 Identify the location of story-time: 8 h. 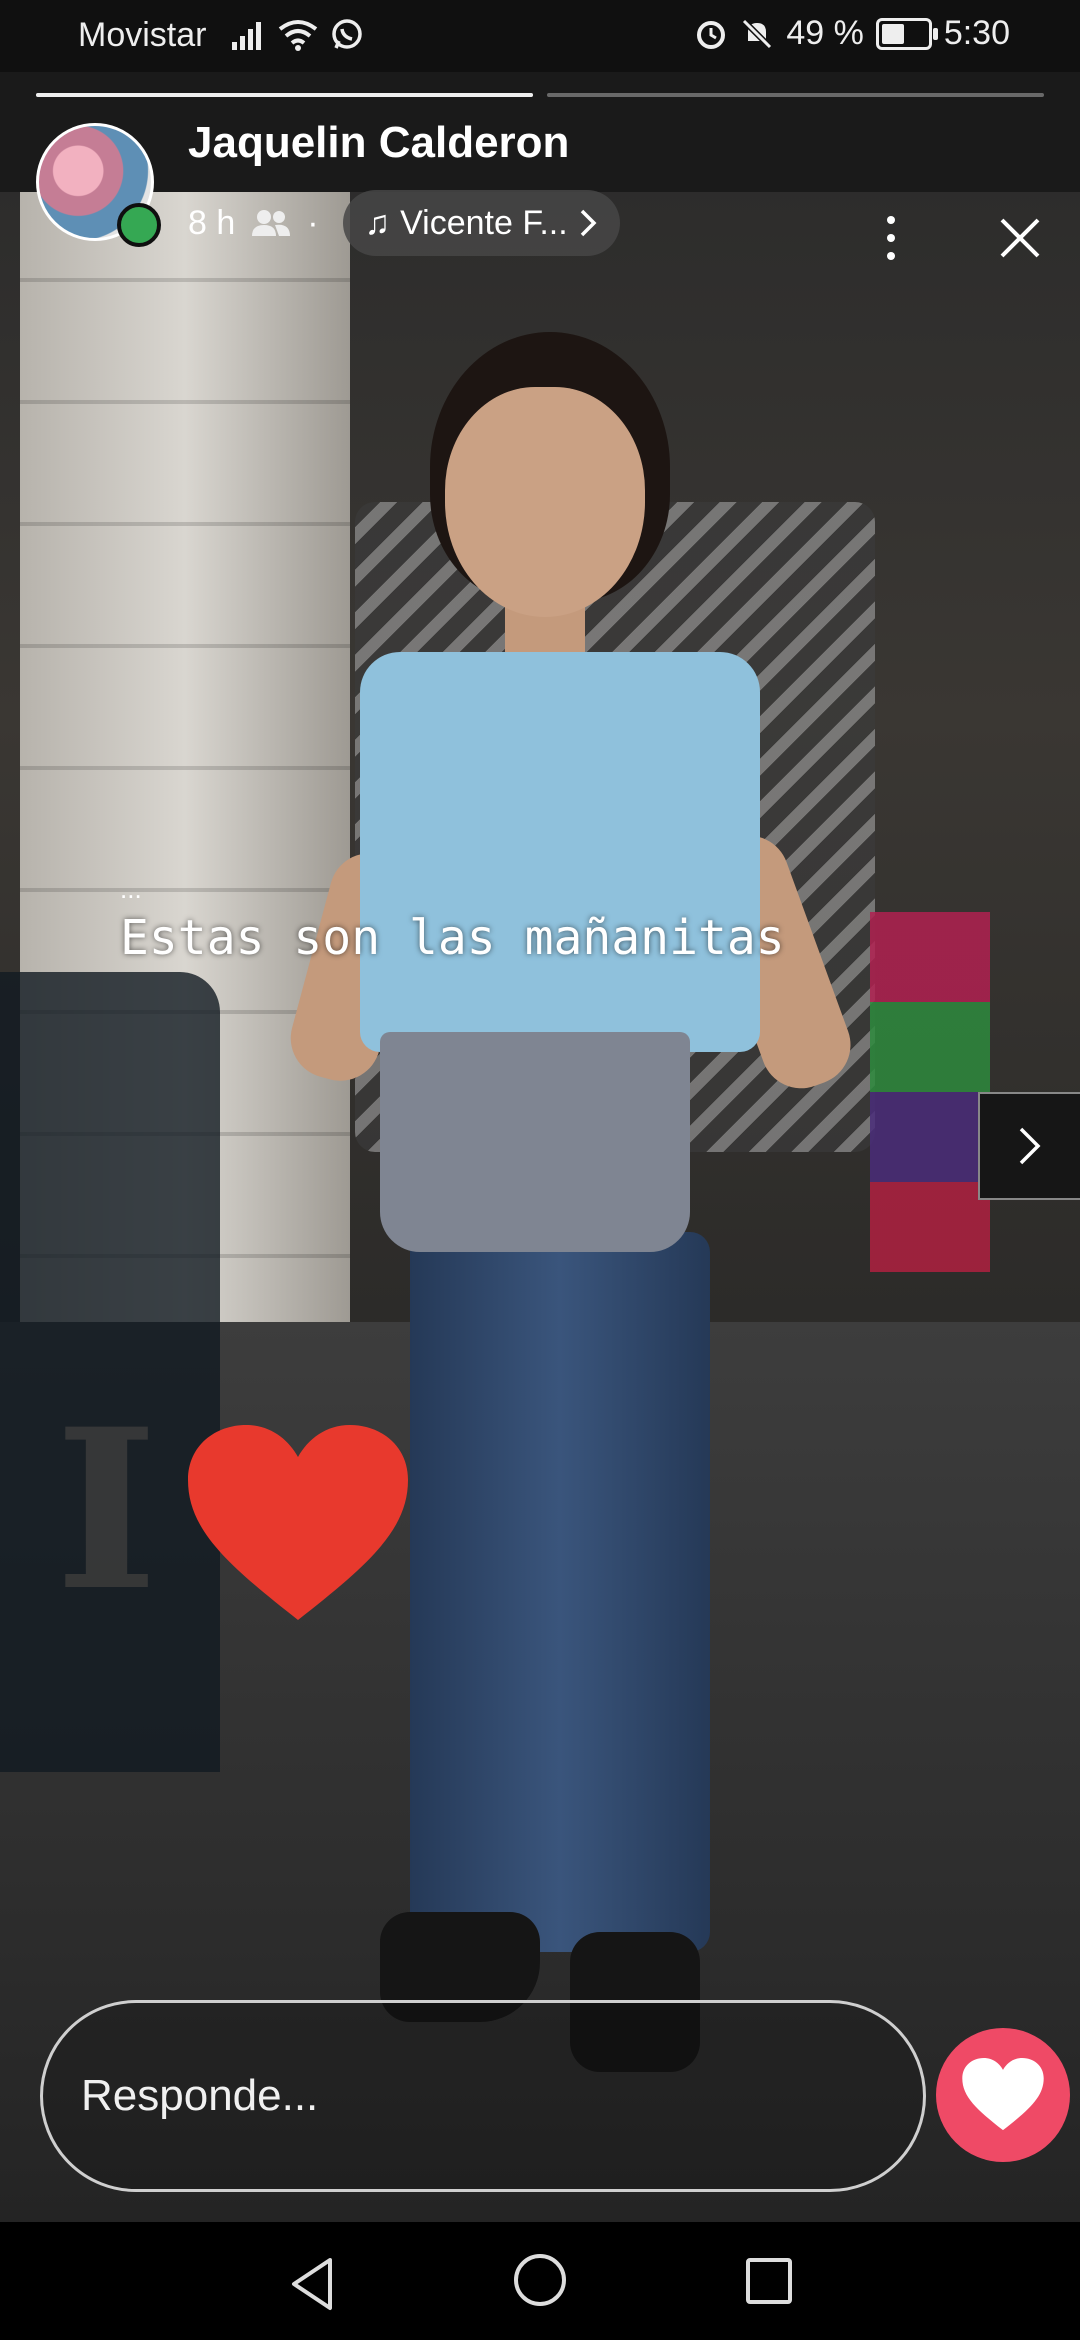
(212, 222).